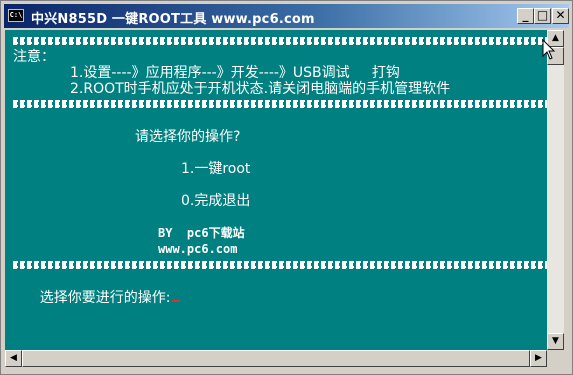 Image resolution: width=573 pixels, height=375 pixels. Describe the element at coordinates (555, 341) in the screenshot. I see `scroll-down-button: ▼` at that location.